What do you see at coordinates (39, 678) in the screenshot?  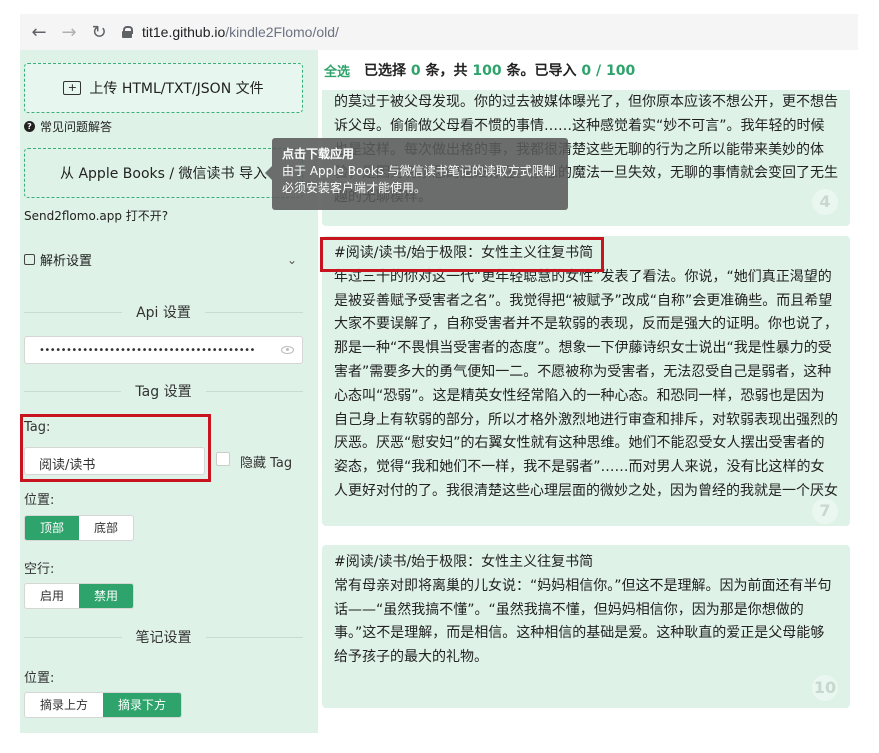 I see `note-position-label: 位置:` at bounding box center [39, 678].